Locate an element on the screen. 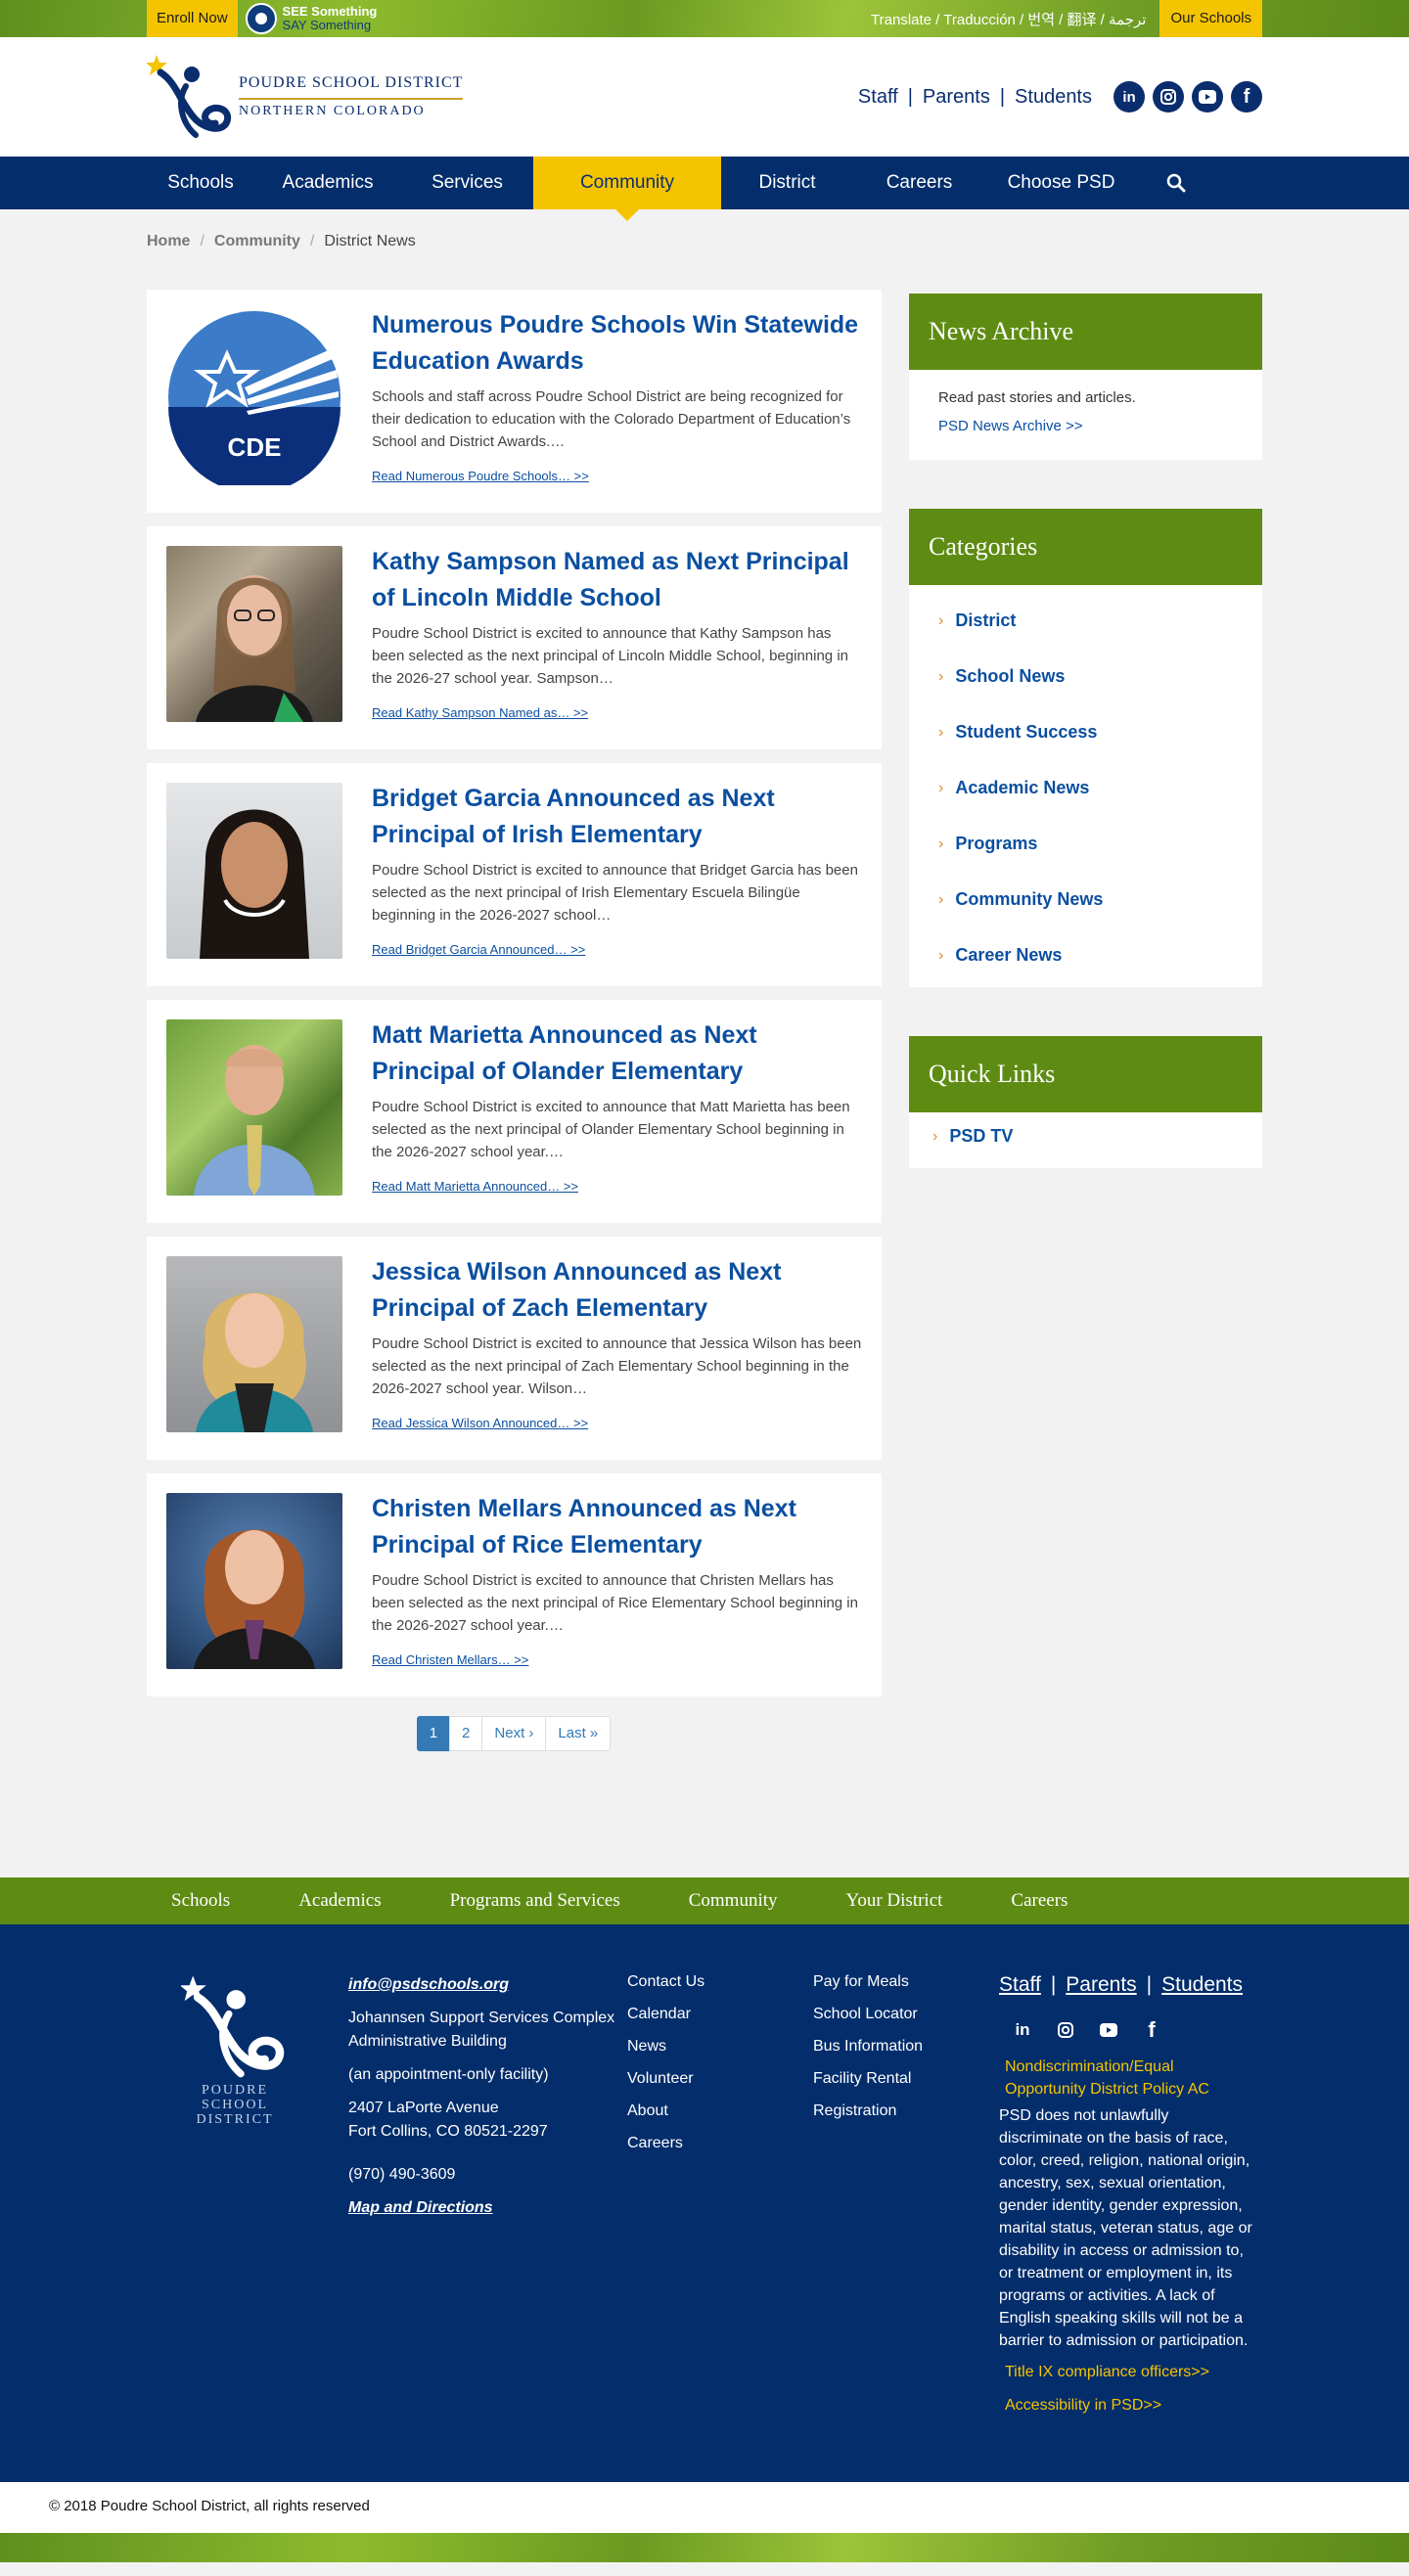 The image size is (1409, 2576). matt-marietta-photo is located at coordinates (254, 1107).